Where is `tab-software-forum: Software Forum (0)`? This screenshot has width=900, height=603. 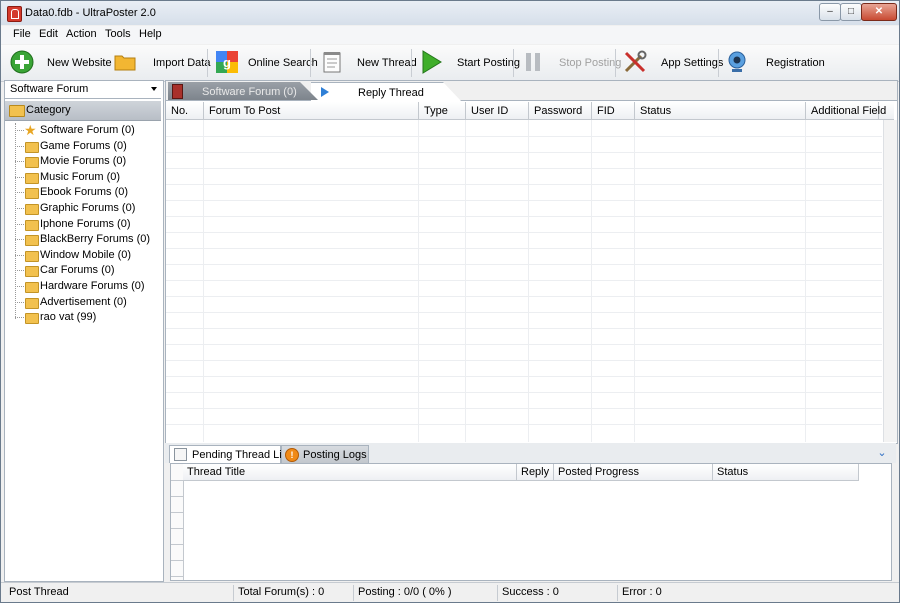
tab-software-forum: Software Forum (0) is located at coordinates (243, 91).